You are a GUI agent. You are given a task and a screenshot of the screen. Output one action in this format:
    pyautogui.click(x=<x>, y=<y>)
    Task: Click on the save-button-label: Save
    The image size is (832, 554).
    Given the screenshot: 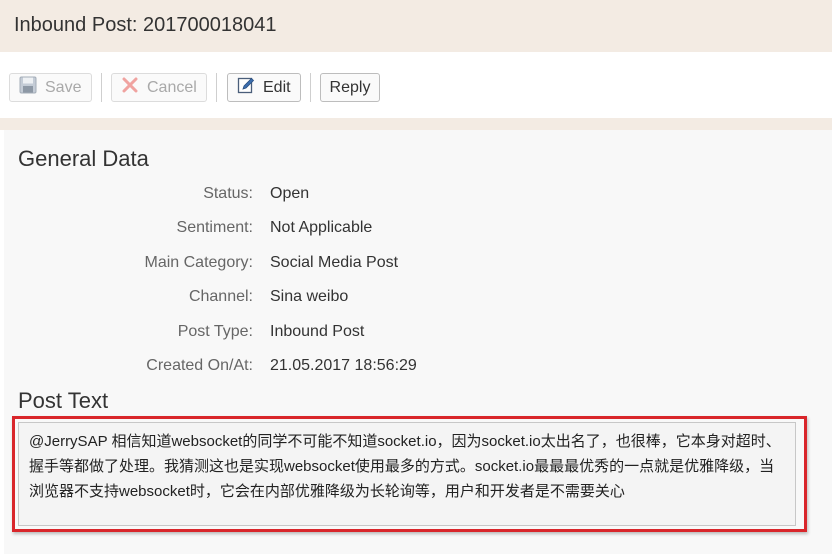 What is the action you would take?
    pyautogui.click(x=63, y=87)
    